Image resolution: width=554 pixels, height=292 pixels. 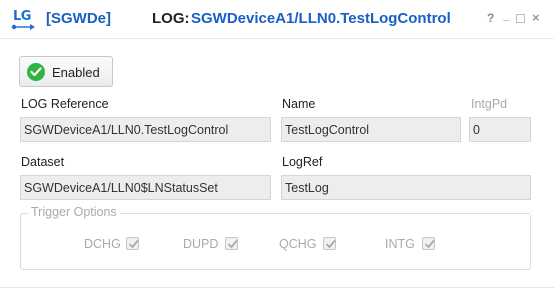 I want to click on trigger-dupd-checkbox, so click(x=231, y=243).